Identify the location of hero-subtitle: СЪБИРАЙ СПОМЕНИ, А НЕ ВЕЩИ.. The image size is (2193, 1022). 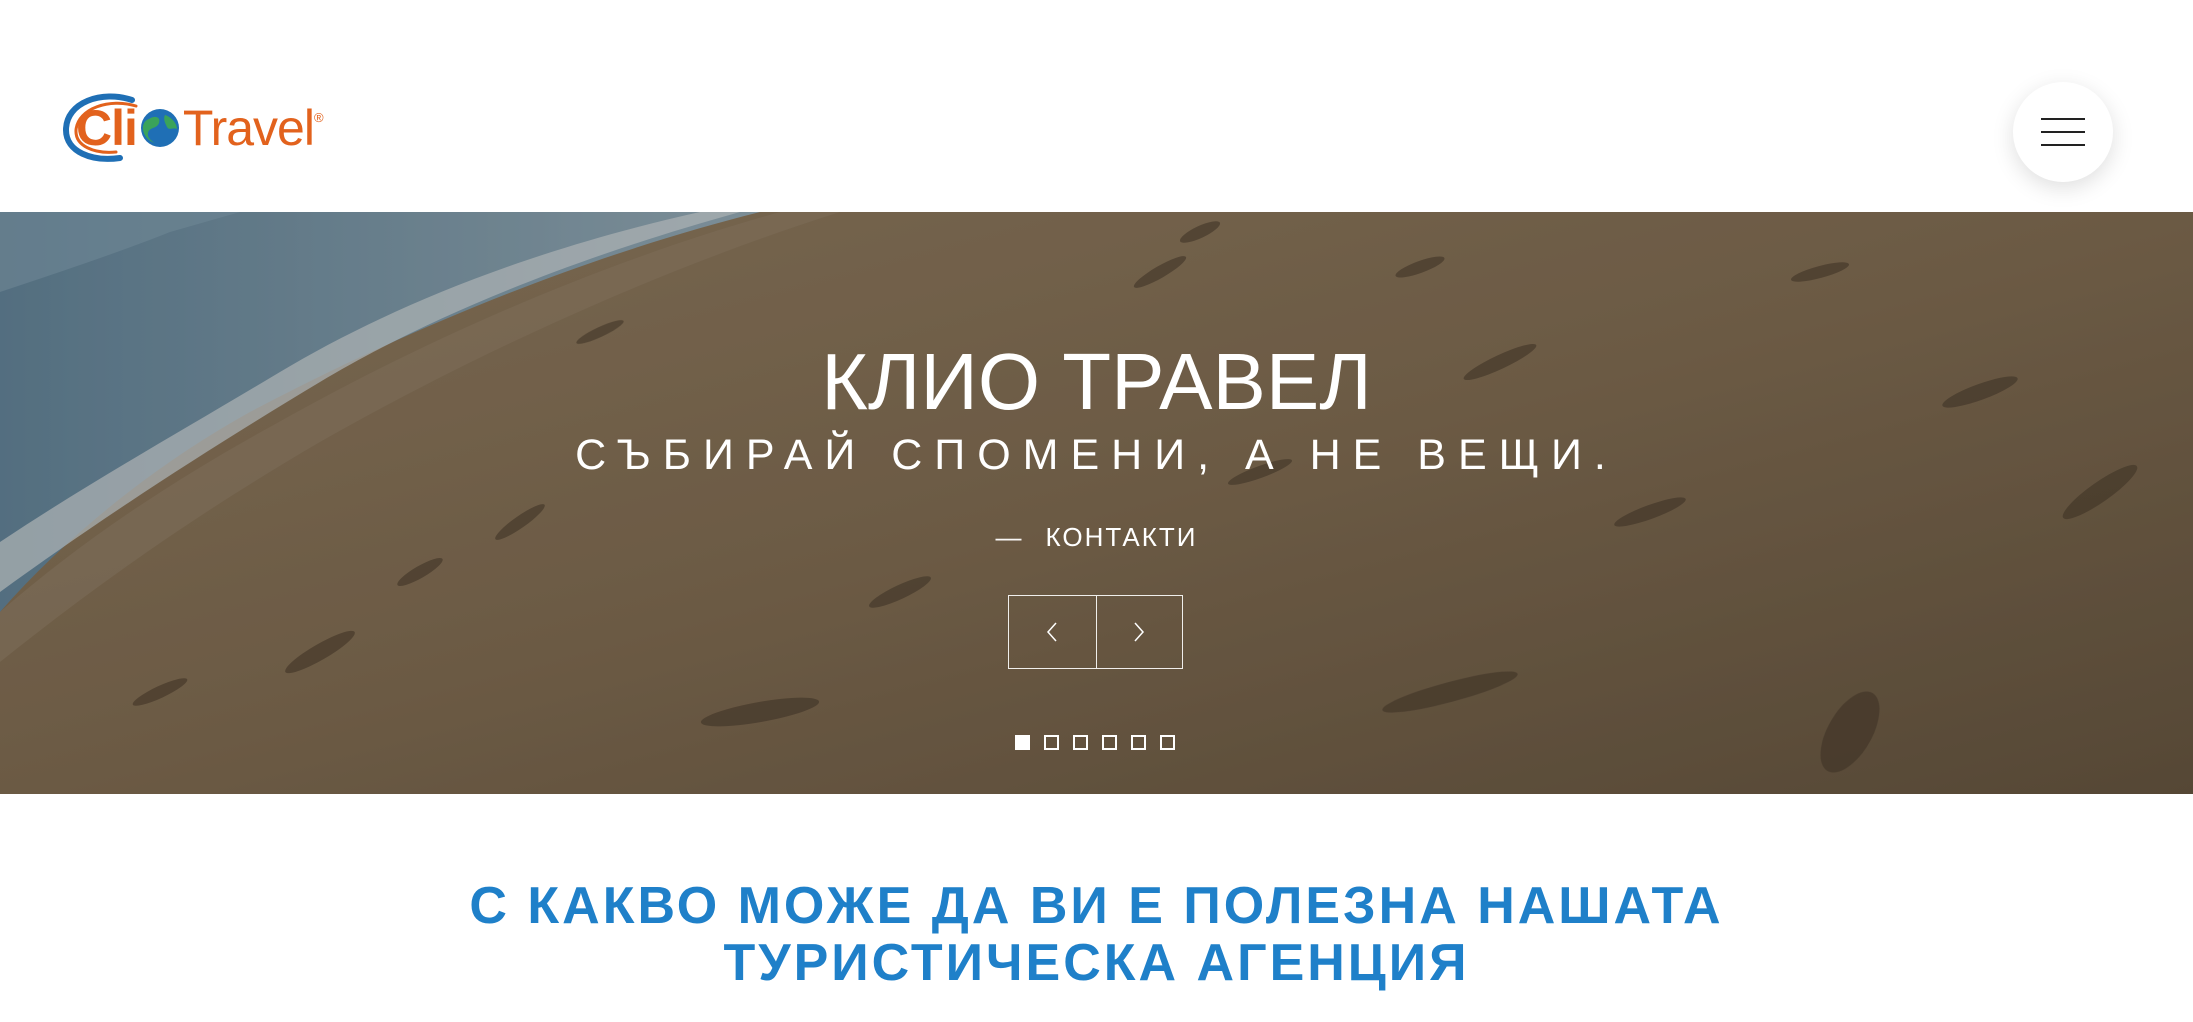
(1096, 455).